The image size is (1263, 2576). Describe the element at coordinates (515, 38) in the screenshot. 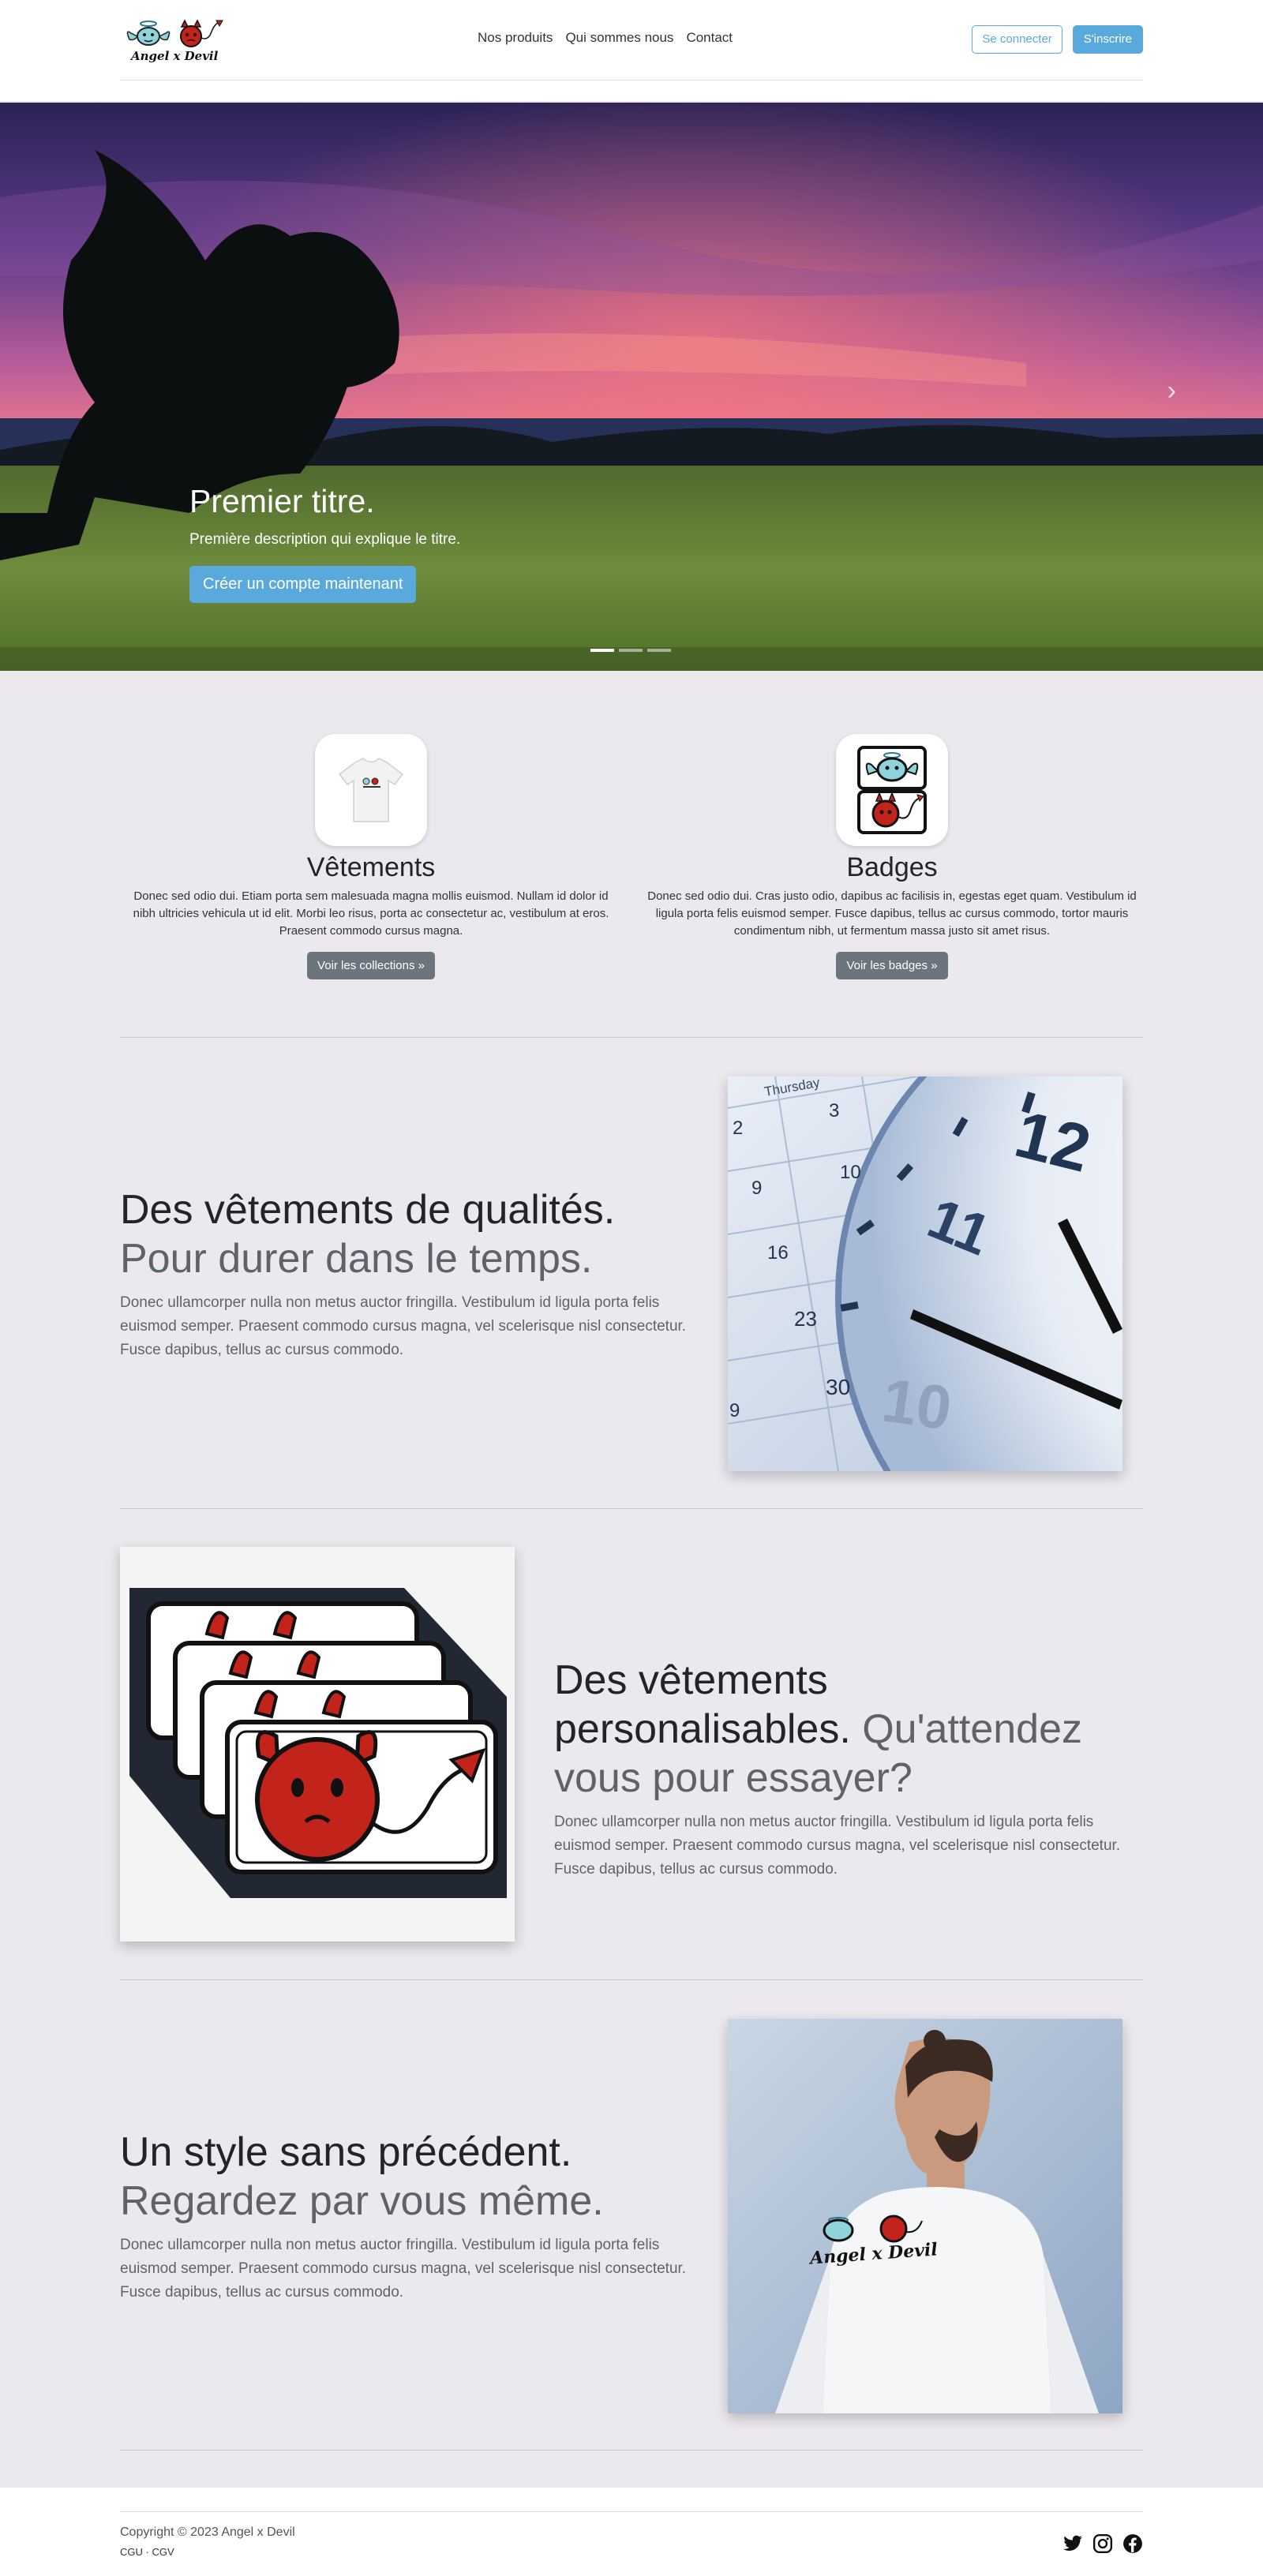

I see `nav-link-products: Nos produits` at that location.